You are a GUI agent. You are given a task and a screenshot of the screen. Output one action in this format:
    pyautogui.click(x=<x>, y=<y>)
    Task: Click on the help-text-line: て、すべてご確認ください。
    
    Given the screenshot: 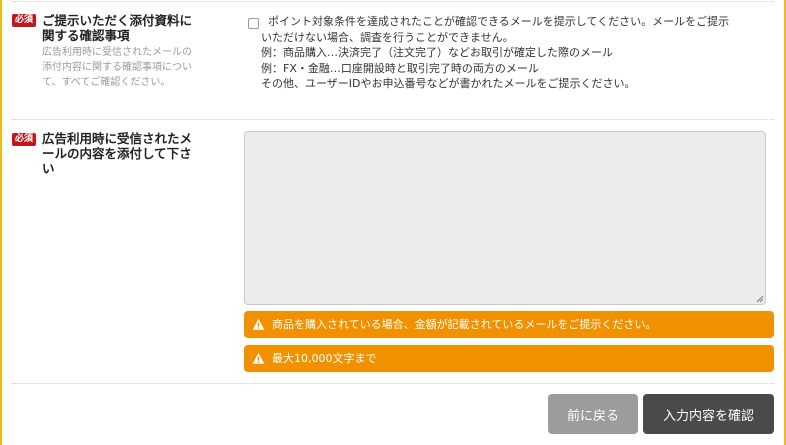 What is the action you would take?
    pyautogui.click(x=106, y=82)
    